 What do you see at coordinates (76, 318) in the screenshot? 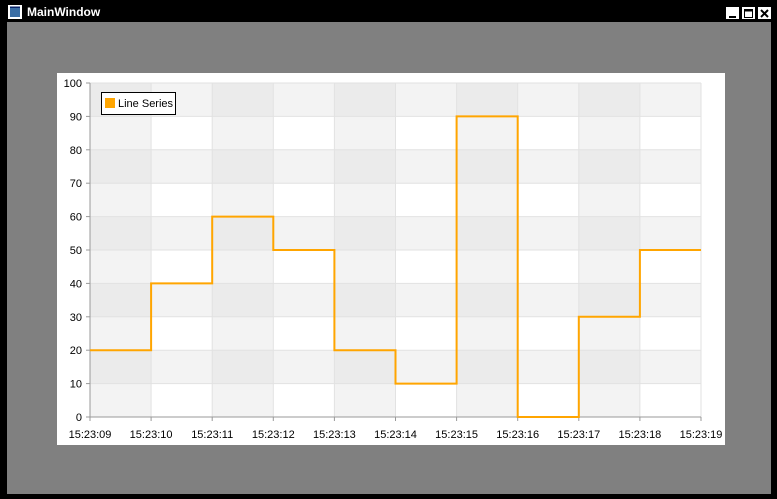
I see `y-tick-label: 30` at bounding box center [76, 318].